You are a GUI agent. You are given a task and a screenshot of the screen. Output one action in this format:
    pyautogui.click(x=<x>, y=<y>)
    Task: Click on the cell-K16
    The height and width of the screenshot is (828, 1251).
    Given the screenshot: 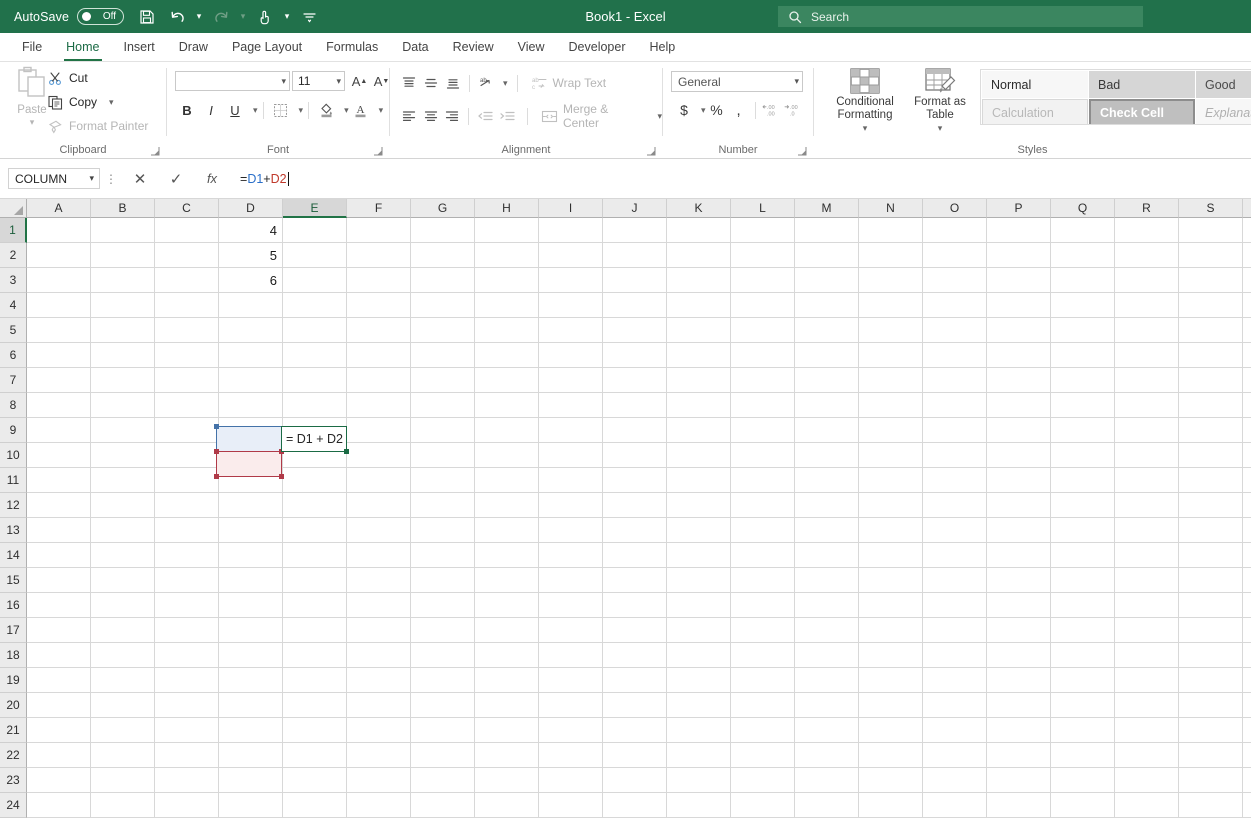 What is the action you would take?
    pyautogui.click(x=699, y=605)
    